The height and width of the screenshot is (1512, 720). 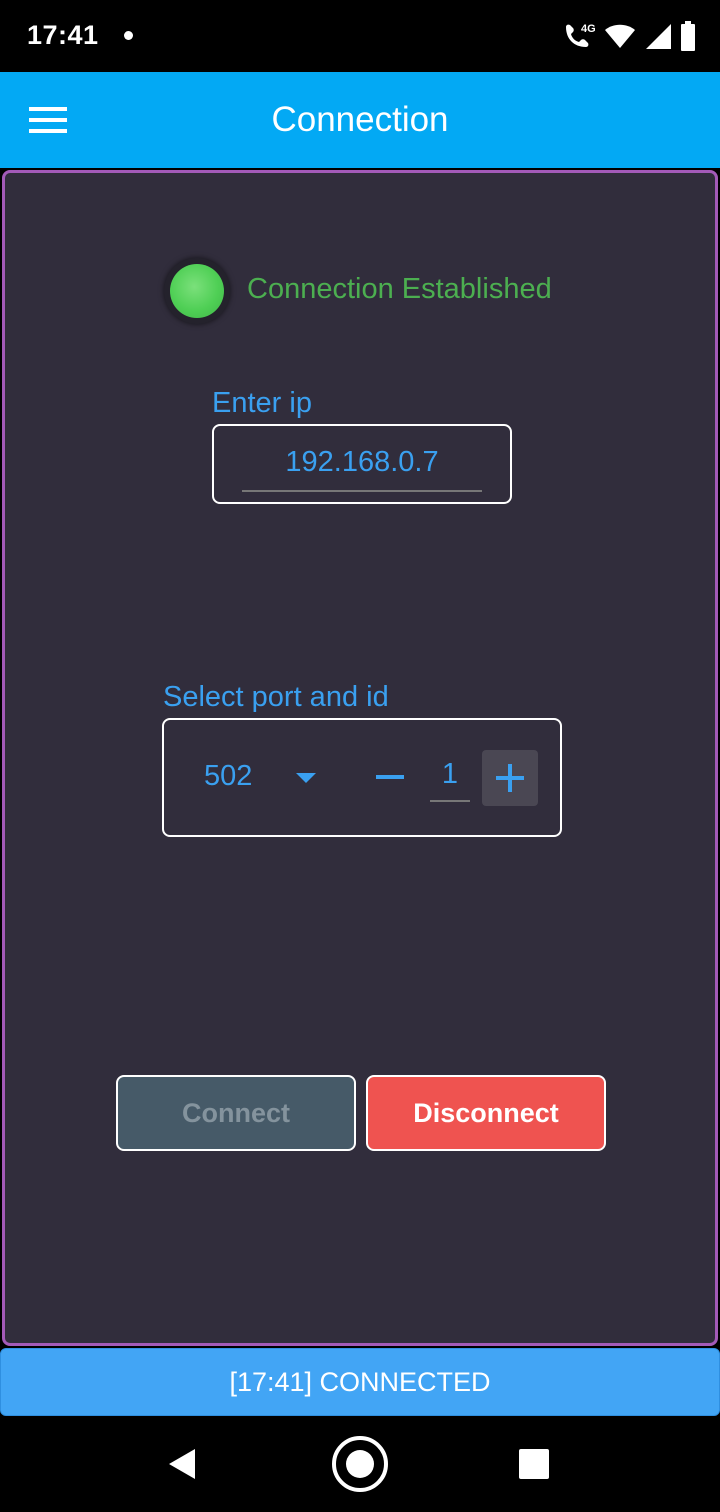 I want to click on status-icons: 4G, so click(x=629, y=36).